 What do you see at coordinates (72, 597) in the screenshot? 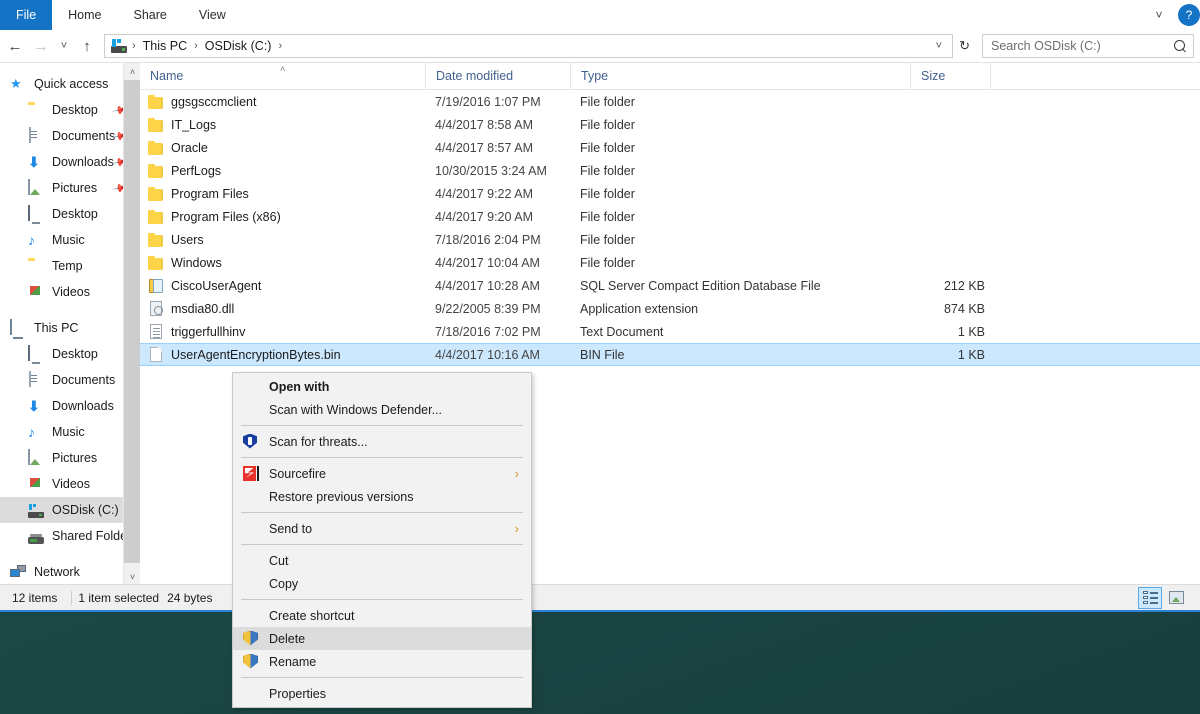
I see `status-divider` at bounding box center [72, 597].